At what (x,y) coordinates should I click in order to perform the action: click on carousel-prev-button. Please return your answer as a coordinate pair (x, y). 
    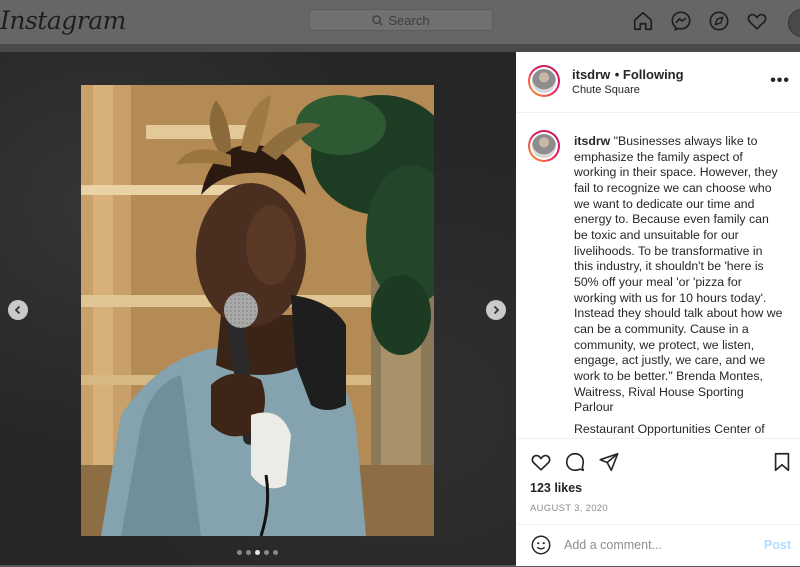
    Looking at the image, I should click on (18, 310).